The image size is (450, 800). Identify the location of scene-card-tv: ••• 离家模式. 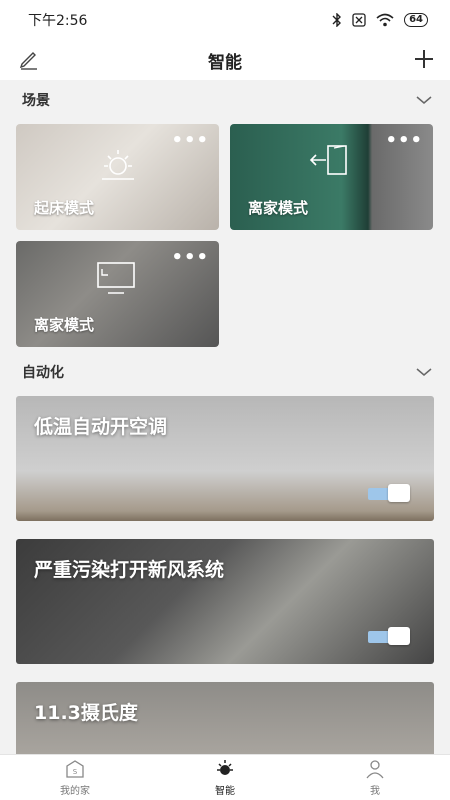
(117, 294).